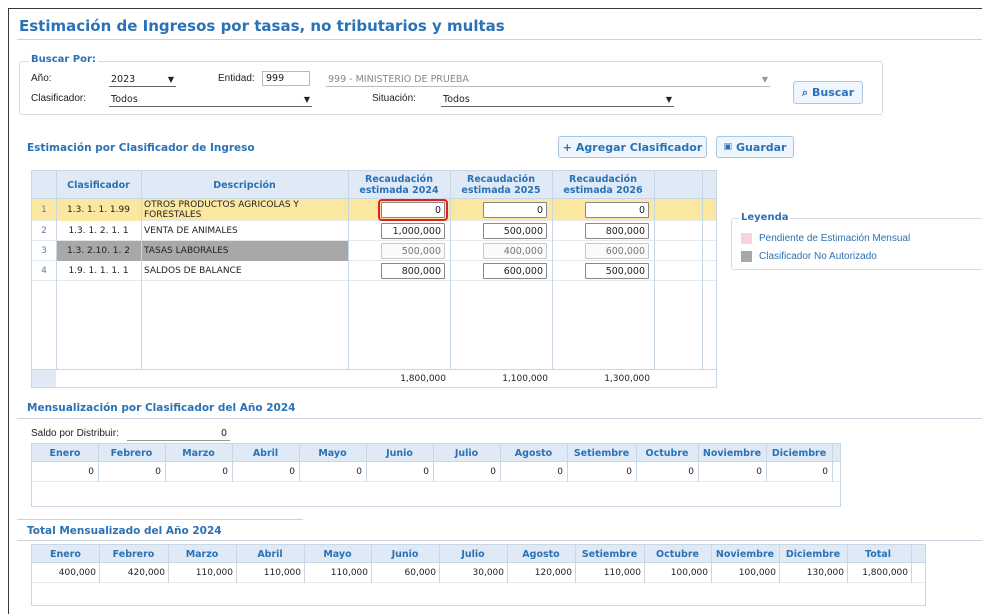  Describe the element at coordinates (198, 453) in the screenshot. I see `month-header: Marzo` at that location.